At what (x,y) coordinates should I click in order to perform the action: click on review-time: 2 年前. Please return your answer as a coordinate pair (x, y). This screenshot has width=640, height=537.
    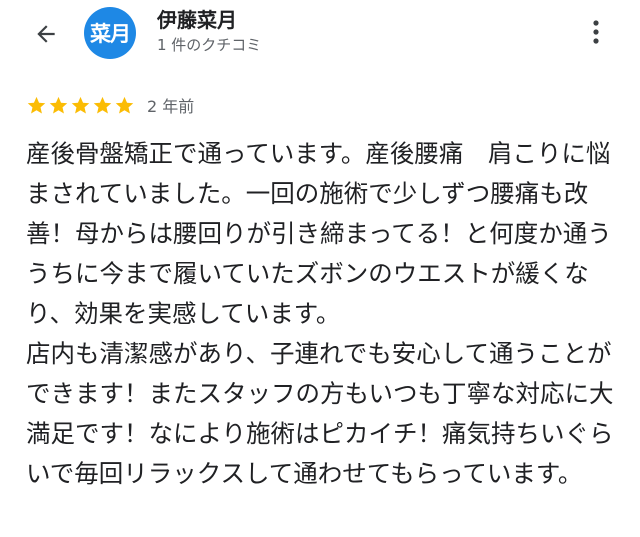
    Looking at the image, I should click on (171, 106).